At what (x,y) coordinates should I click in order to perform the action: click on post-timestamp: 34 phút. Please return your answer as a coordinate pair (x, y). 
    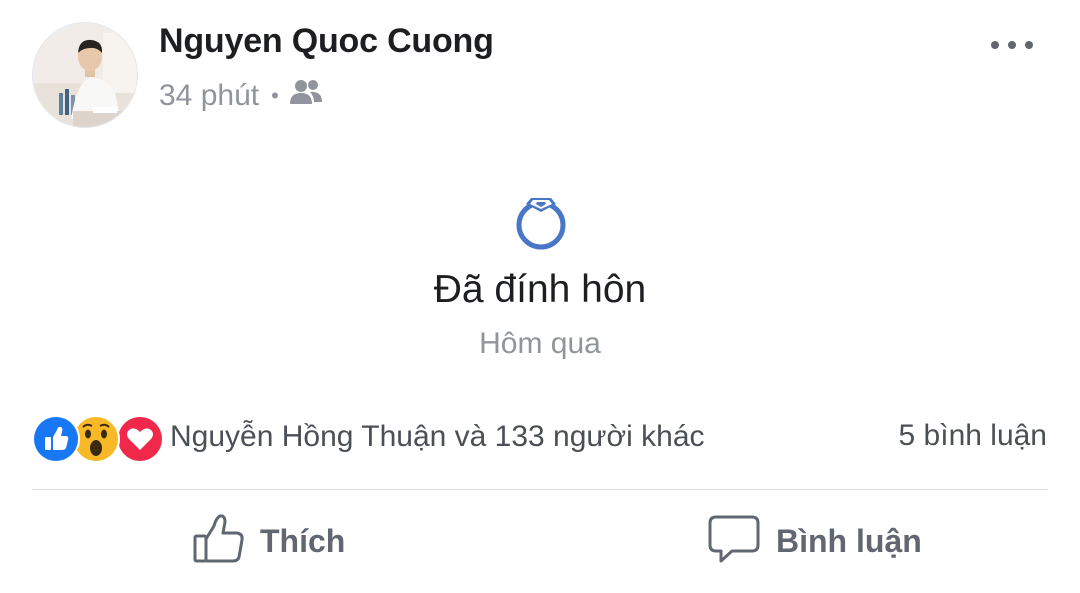
    Looking at the image, I should click on (209, 96).